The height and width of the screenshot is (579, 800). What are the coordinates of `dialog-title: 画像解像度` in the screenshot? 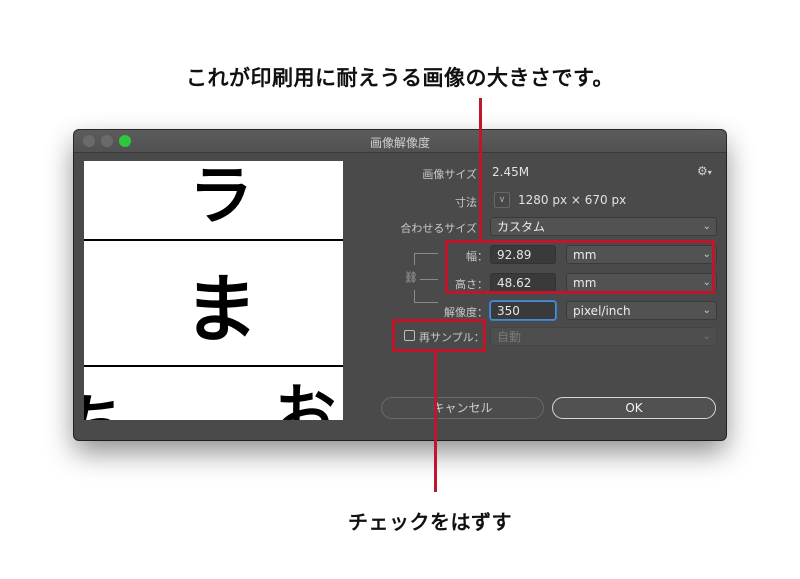 It's located at (399, 143).